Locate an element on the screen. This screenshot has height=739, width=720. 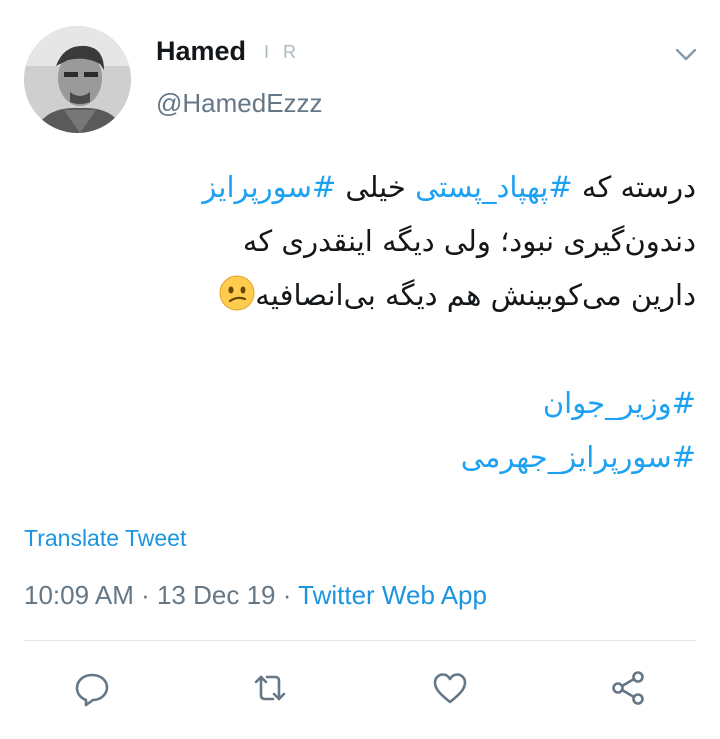
tweet-line-3: دارین می‌کوبینش هم دیگه بی‌انصافیه is located at coordinates (360, 295).